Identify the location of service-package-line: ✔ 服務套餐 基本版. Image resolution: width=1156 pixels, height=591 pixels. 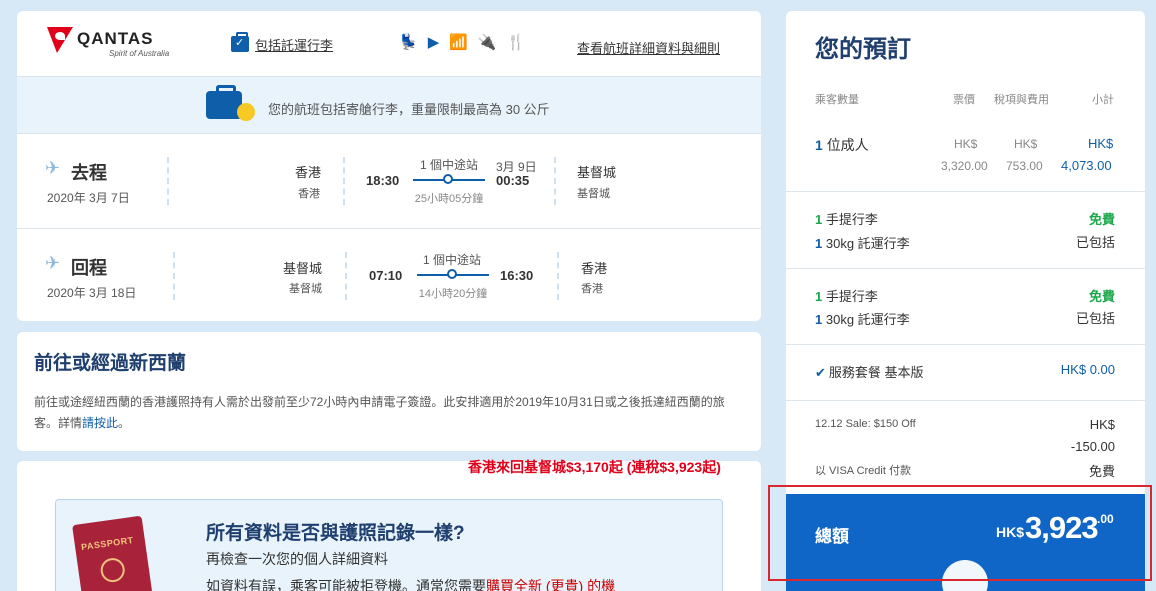
(869, 372).